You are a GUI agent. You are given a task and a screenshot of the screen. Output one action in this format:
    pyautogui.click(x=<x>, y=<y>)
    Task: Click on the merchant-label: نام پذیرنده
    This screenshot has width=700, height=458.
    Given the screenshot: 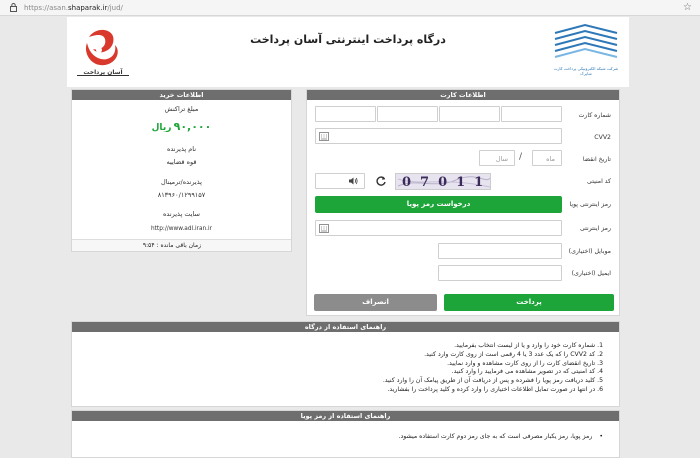 What is the action you would take?
    pyautogui.click(x=181, y=149)
    